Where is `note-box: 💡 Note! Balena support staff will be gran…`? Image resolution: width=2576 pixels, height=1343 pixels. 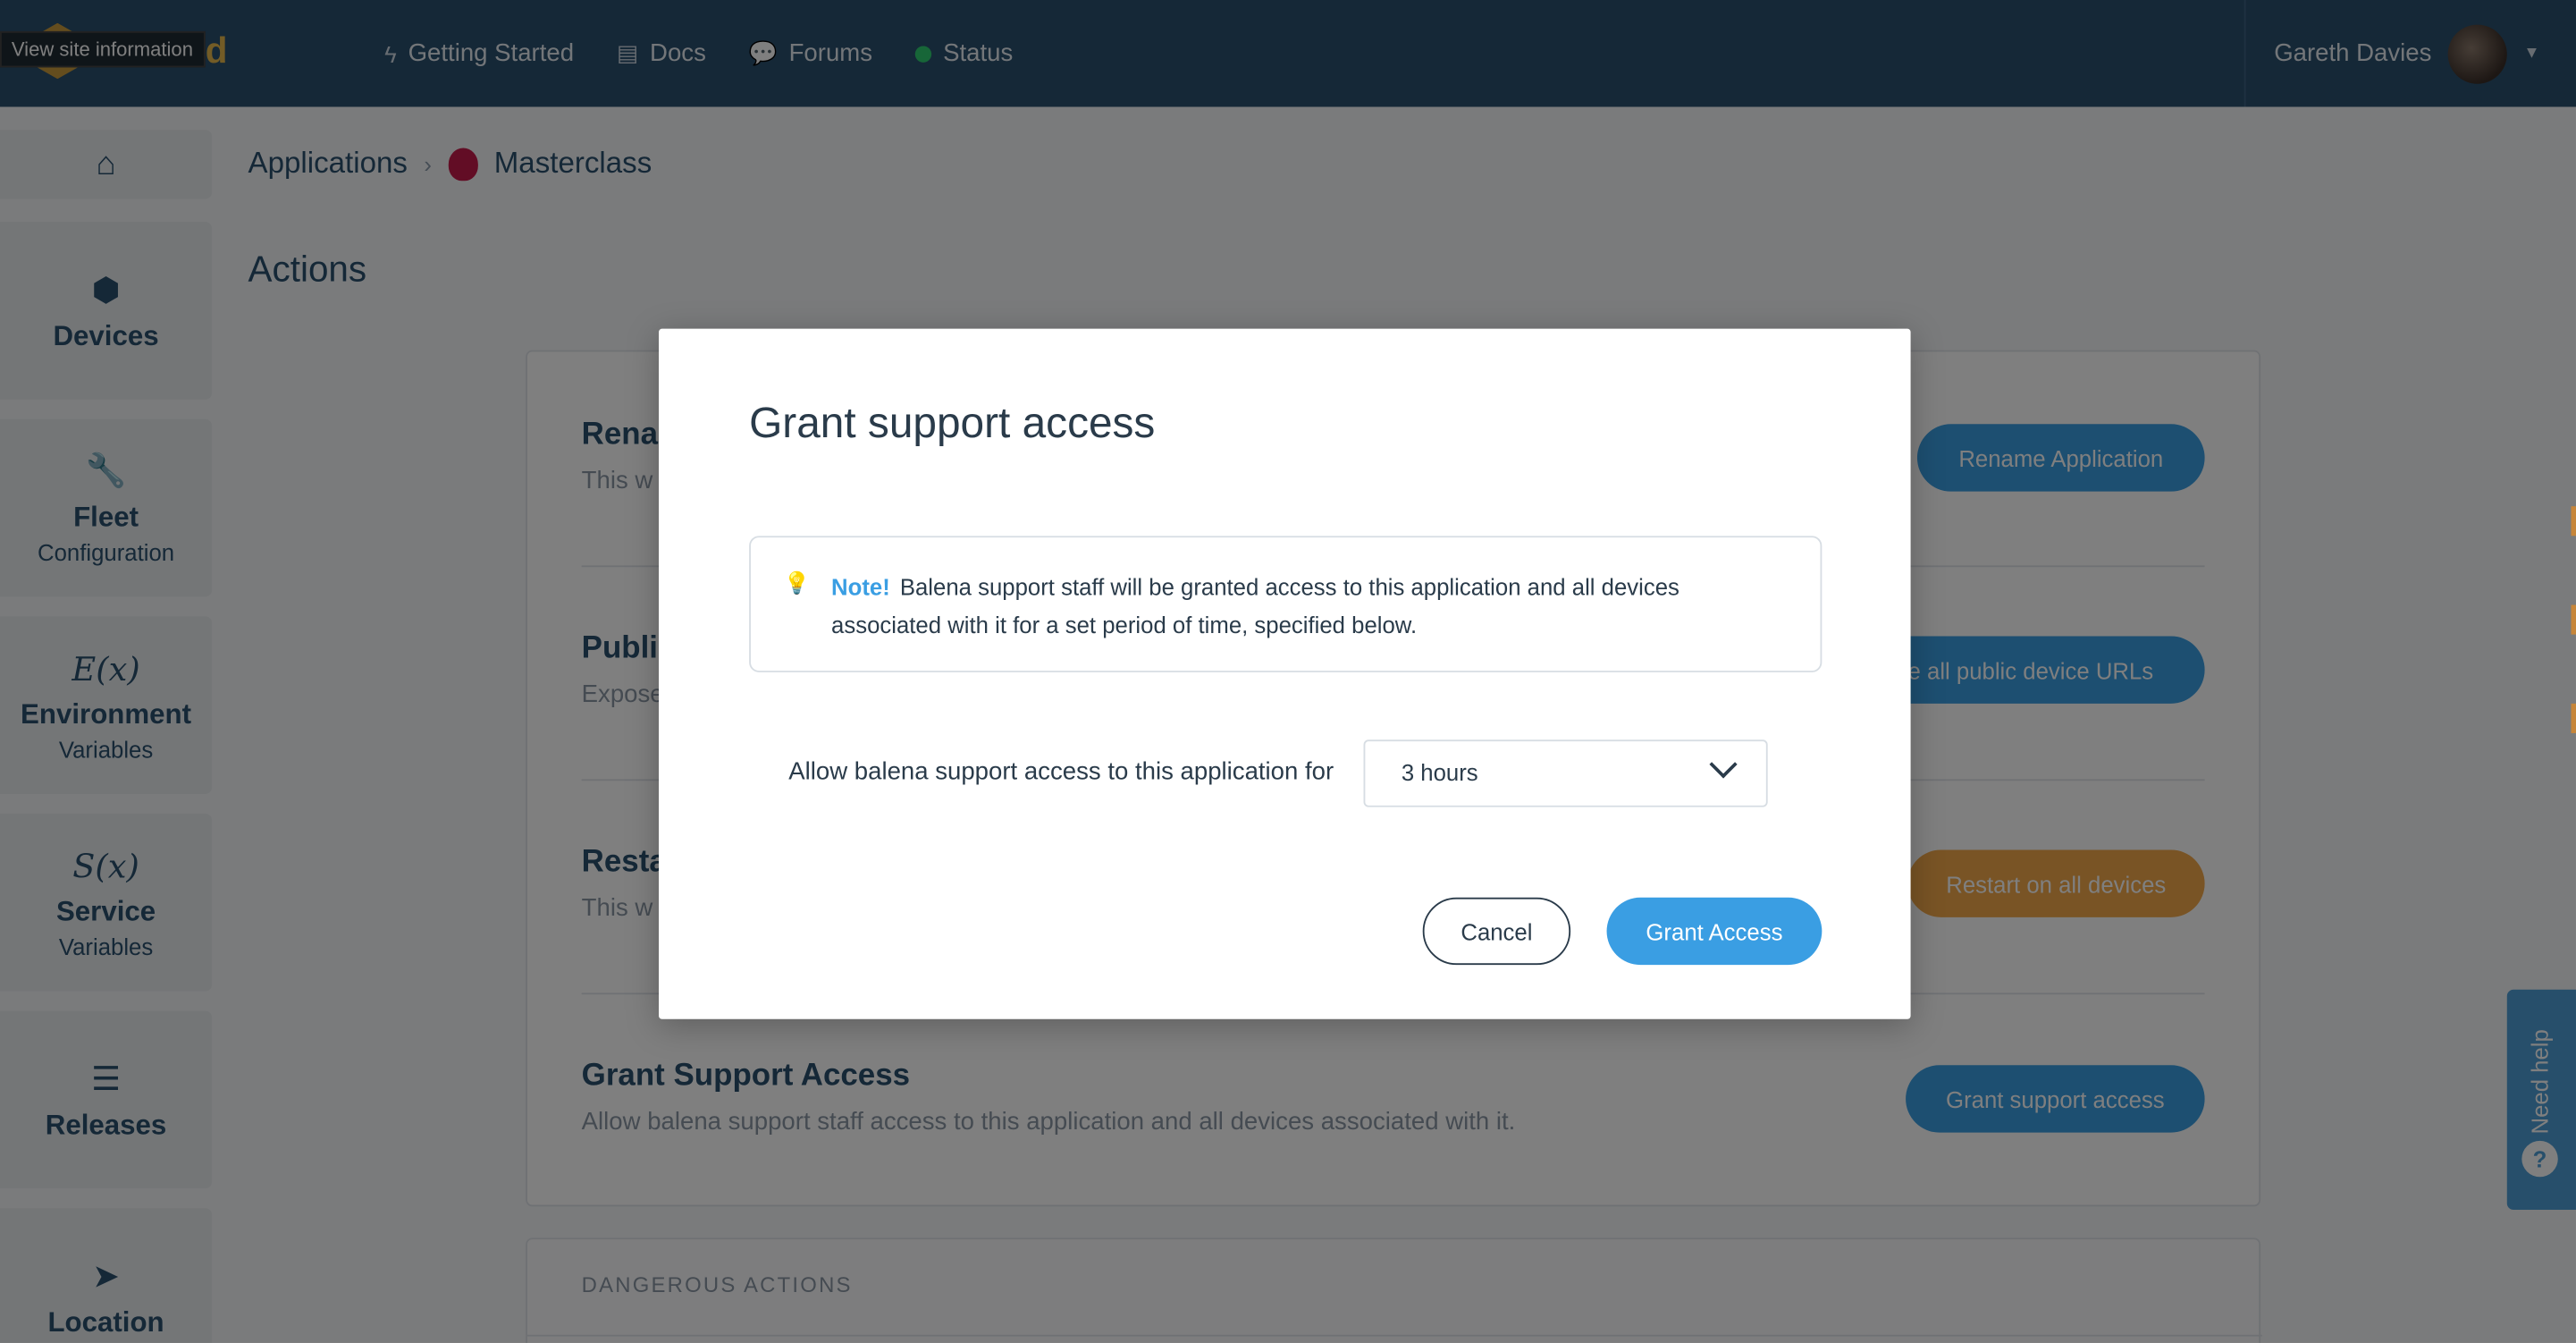
note-box: 💡 Note! Balena support staff will be gran… is located at coordinates (1286, 604).